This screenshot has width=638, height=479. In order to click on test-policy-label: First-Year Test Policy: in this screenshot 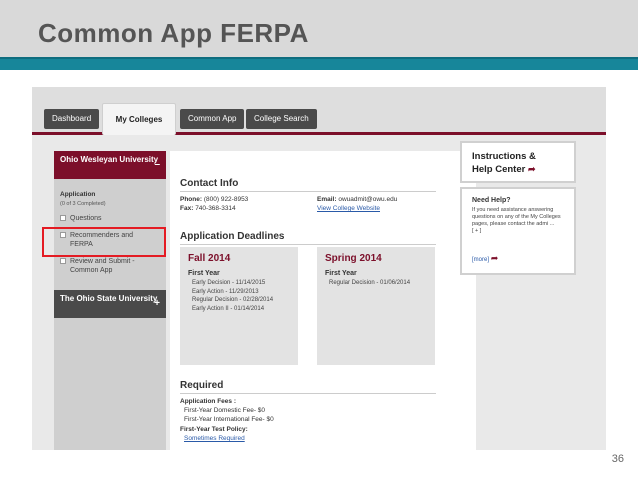, I will do `click(214, 429)`.